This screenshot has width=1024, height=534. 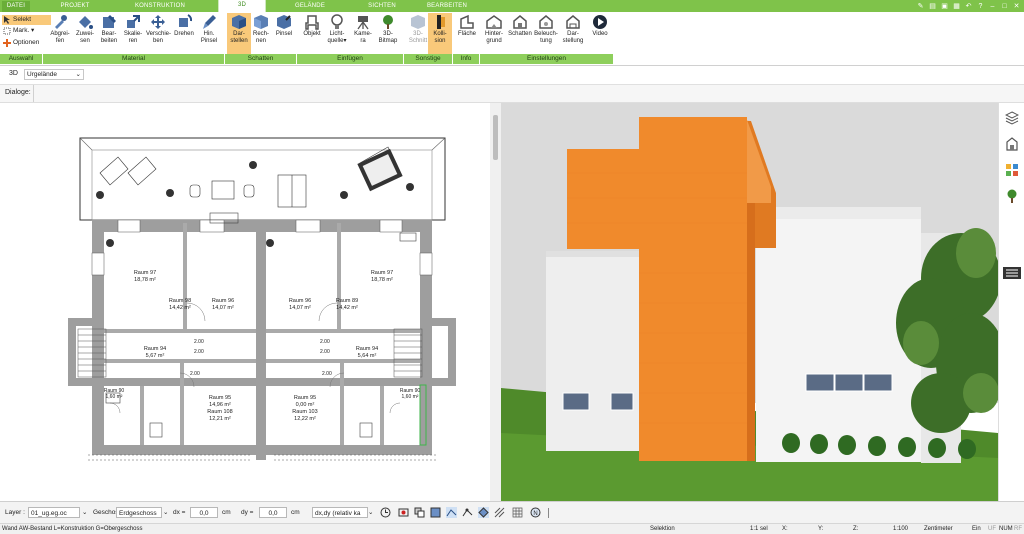 What do you see at coordinates (220, 398) in the screenshot?
I see `room-label: Raum 95` at bounding box center [220, 398].